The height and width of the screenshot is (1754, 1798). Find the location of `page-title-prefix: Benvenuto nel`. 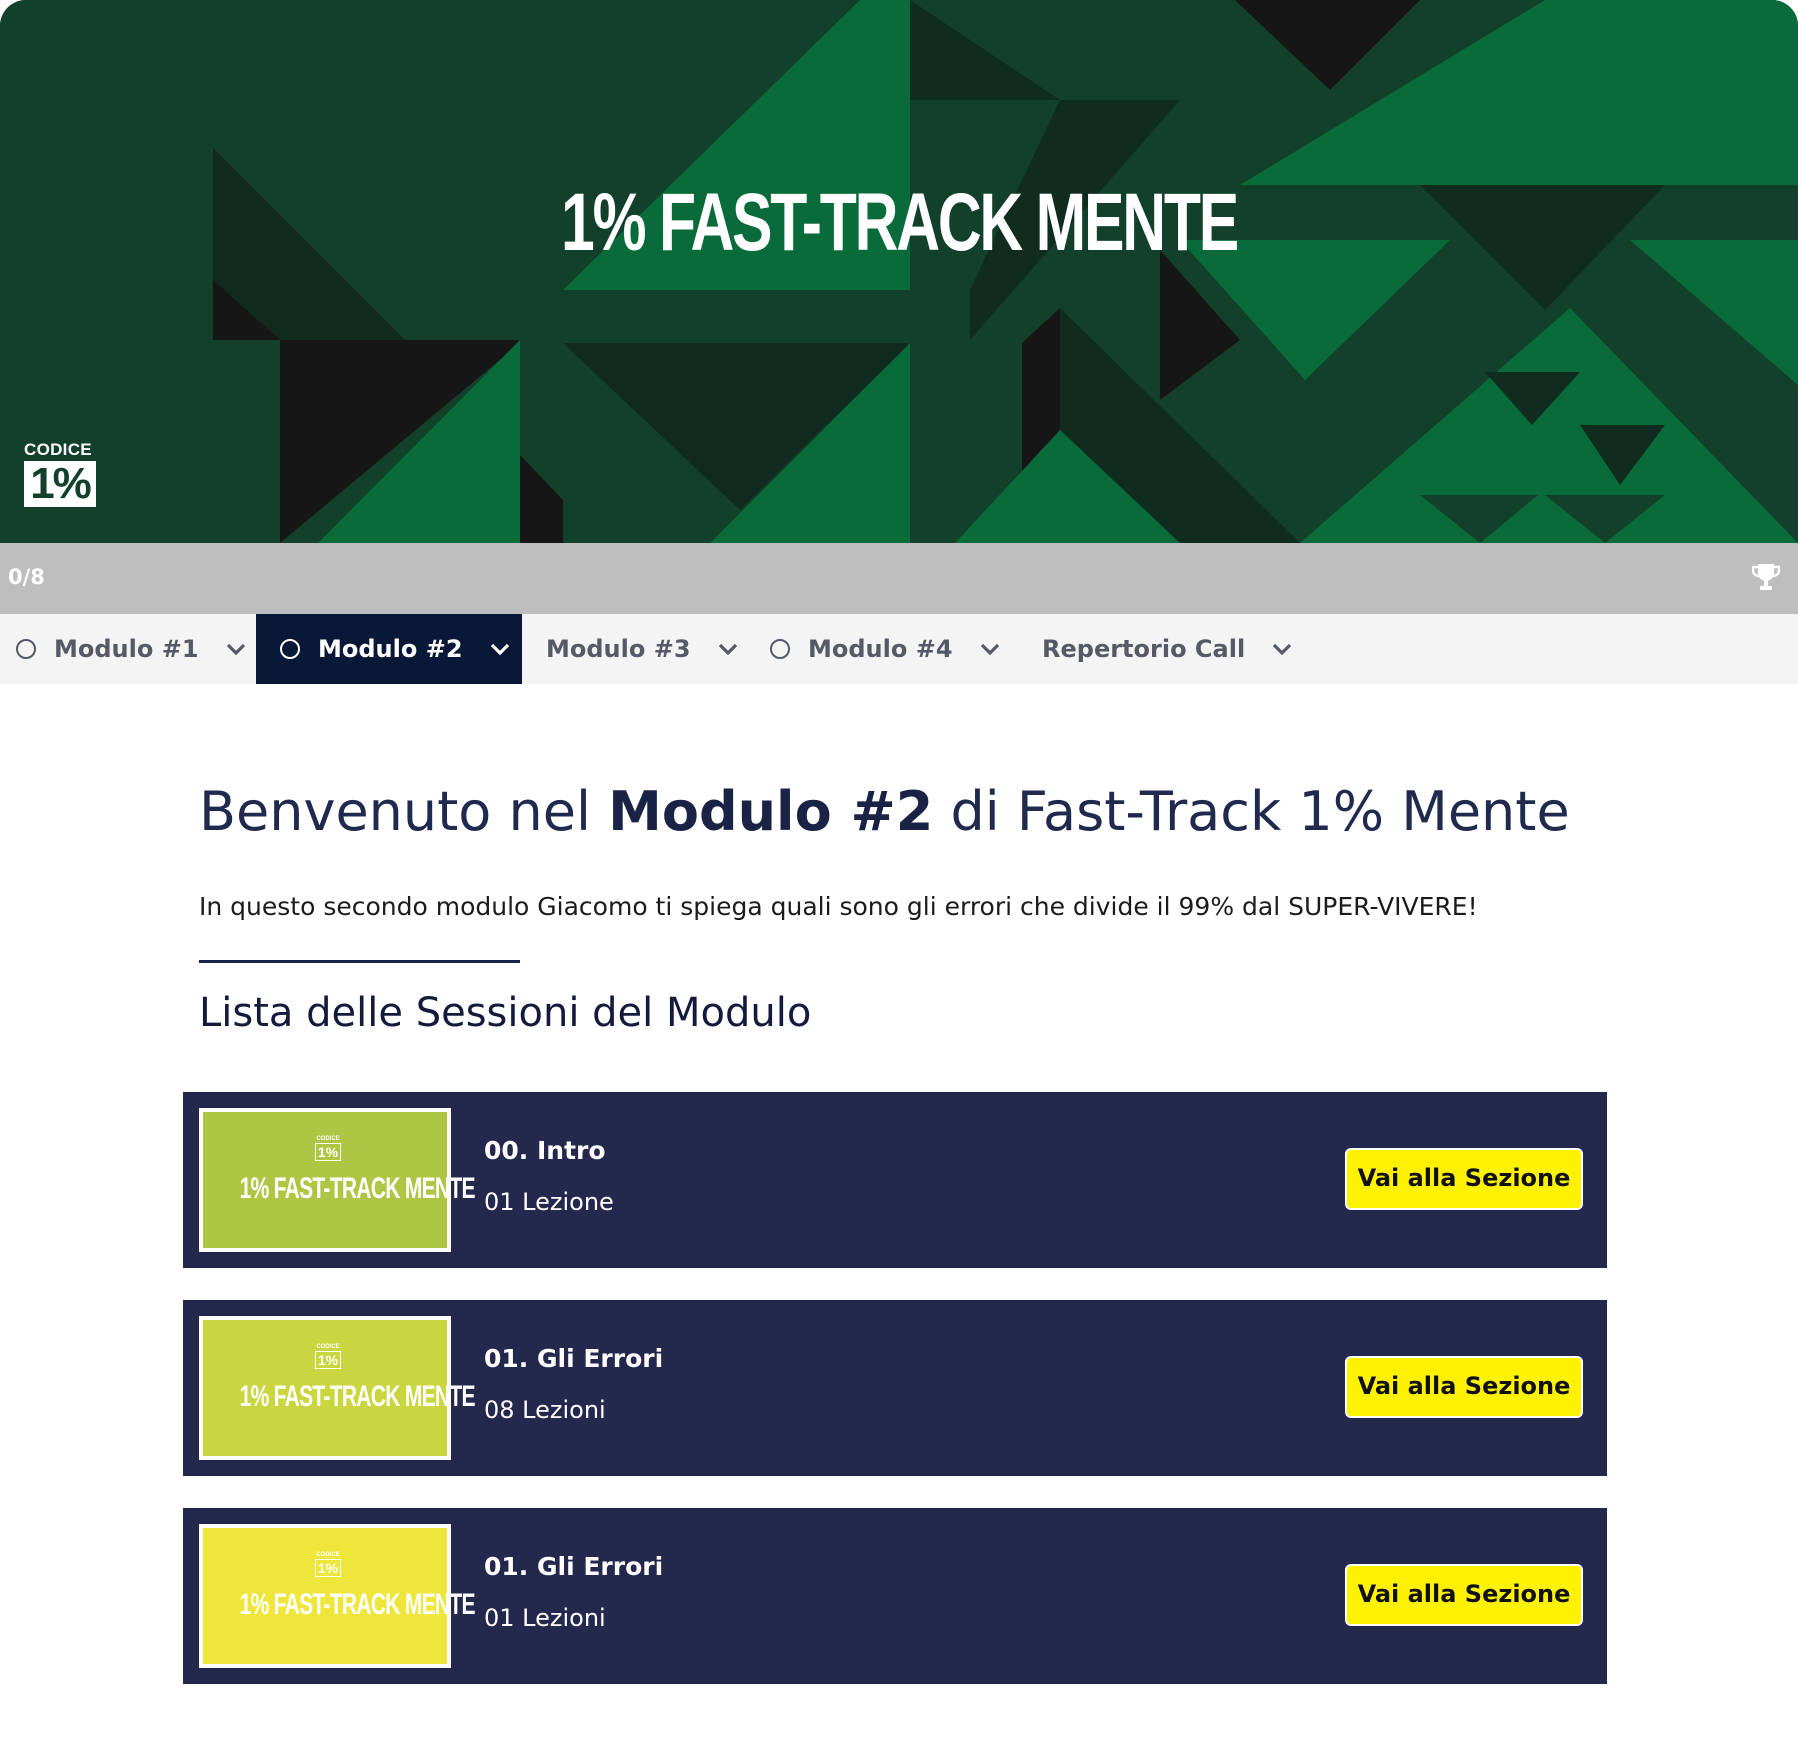

page-title-prefix: Benvenuto nel is located at coordinates (404, 811).